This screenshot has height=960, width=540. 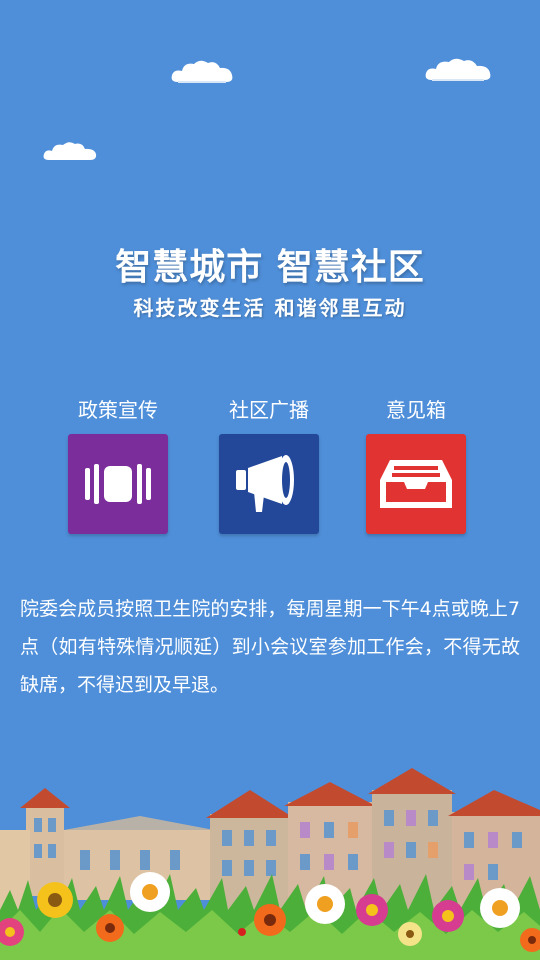 I want to click on menu-item-broadcast: 社区广播, so click(x=269, y=465).